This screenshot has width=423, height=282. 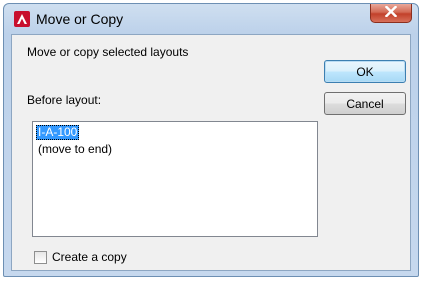 What do you see at coordinates (89, 257) in the screenshot?
I see `create-copy-label: Create a copy` at bounding box center [89, 257].